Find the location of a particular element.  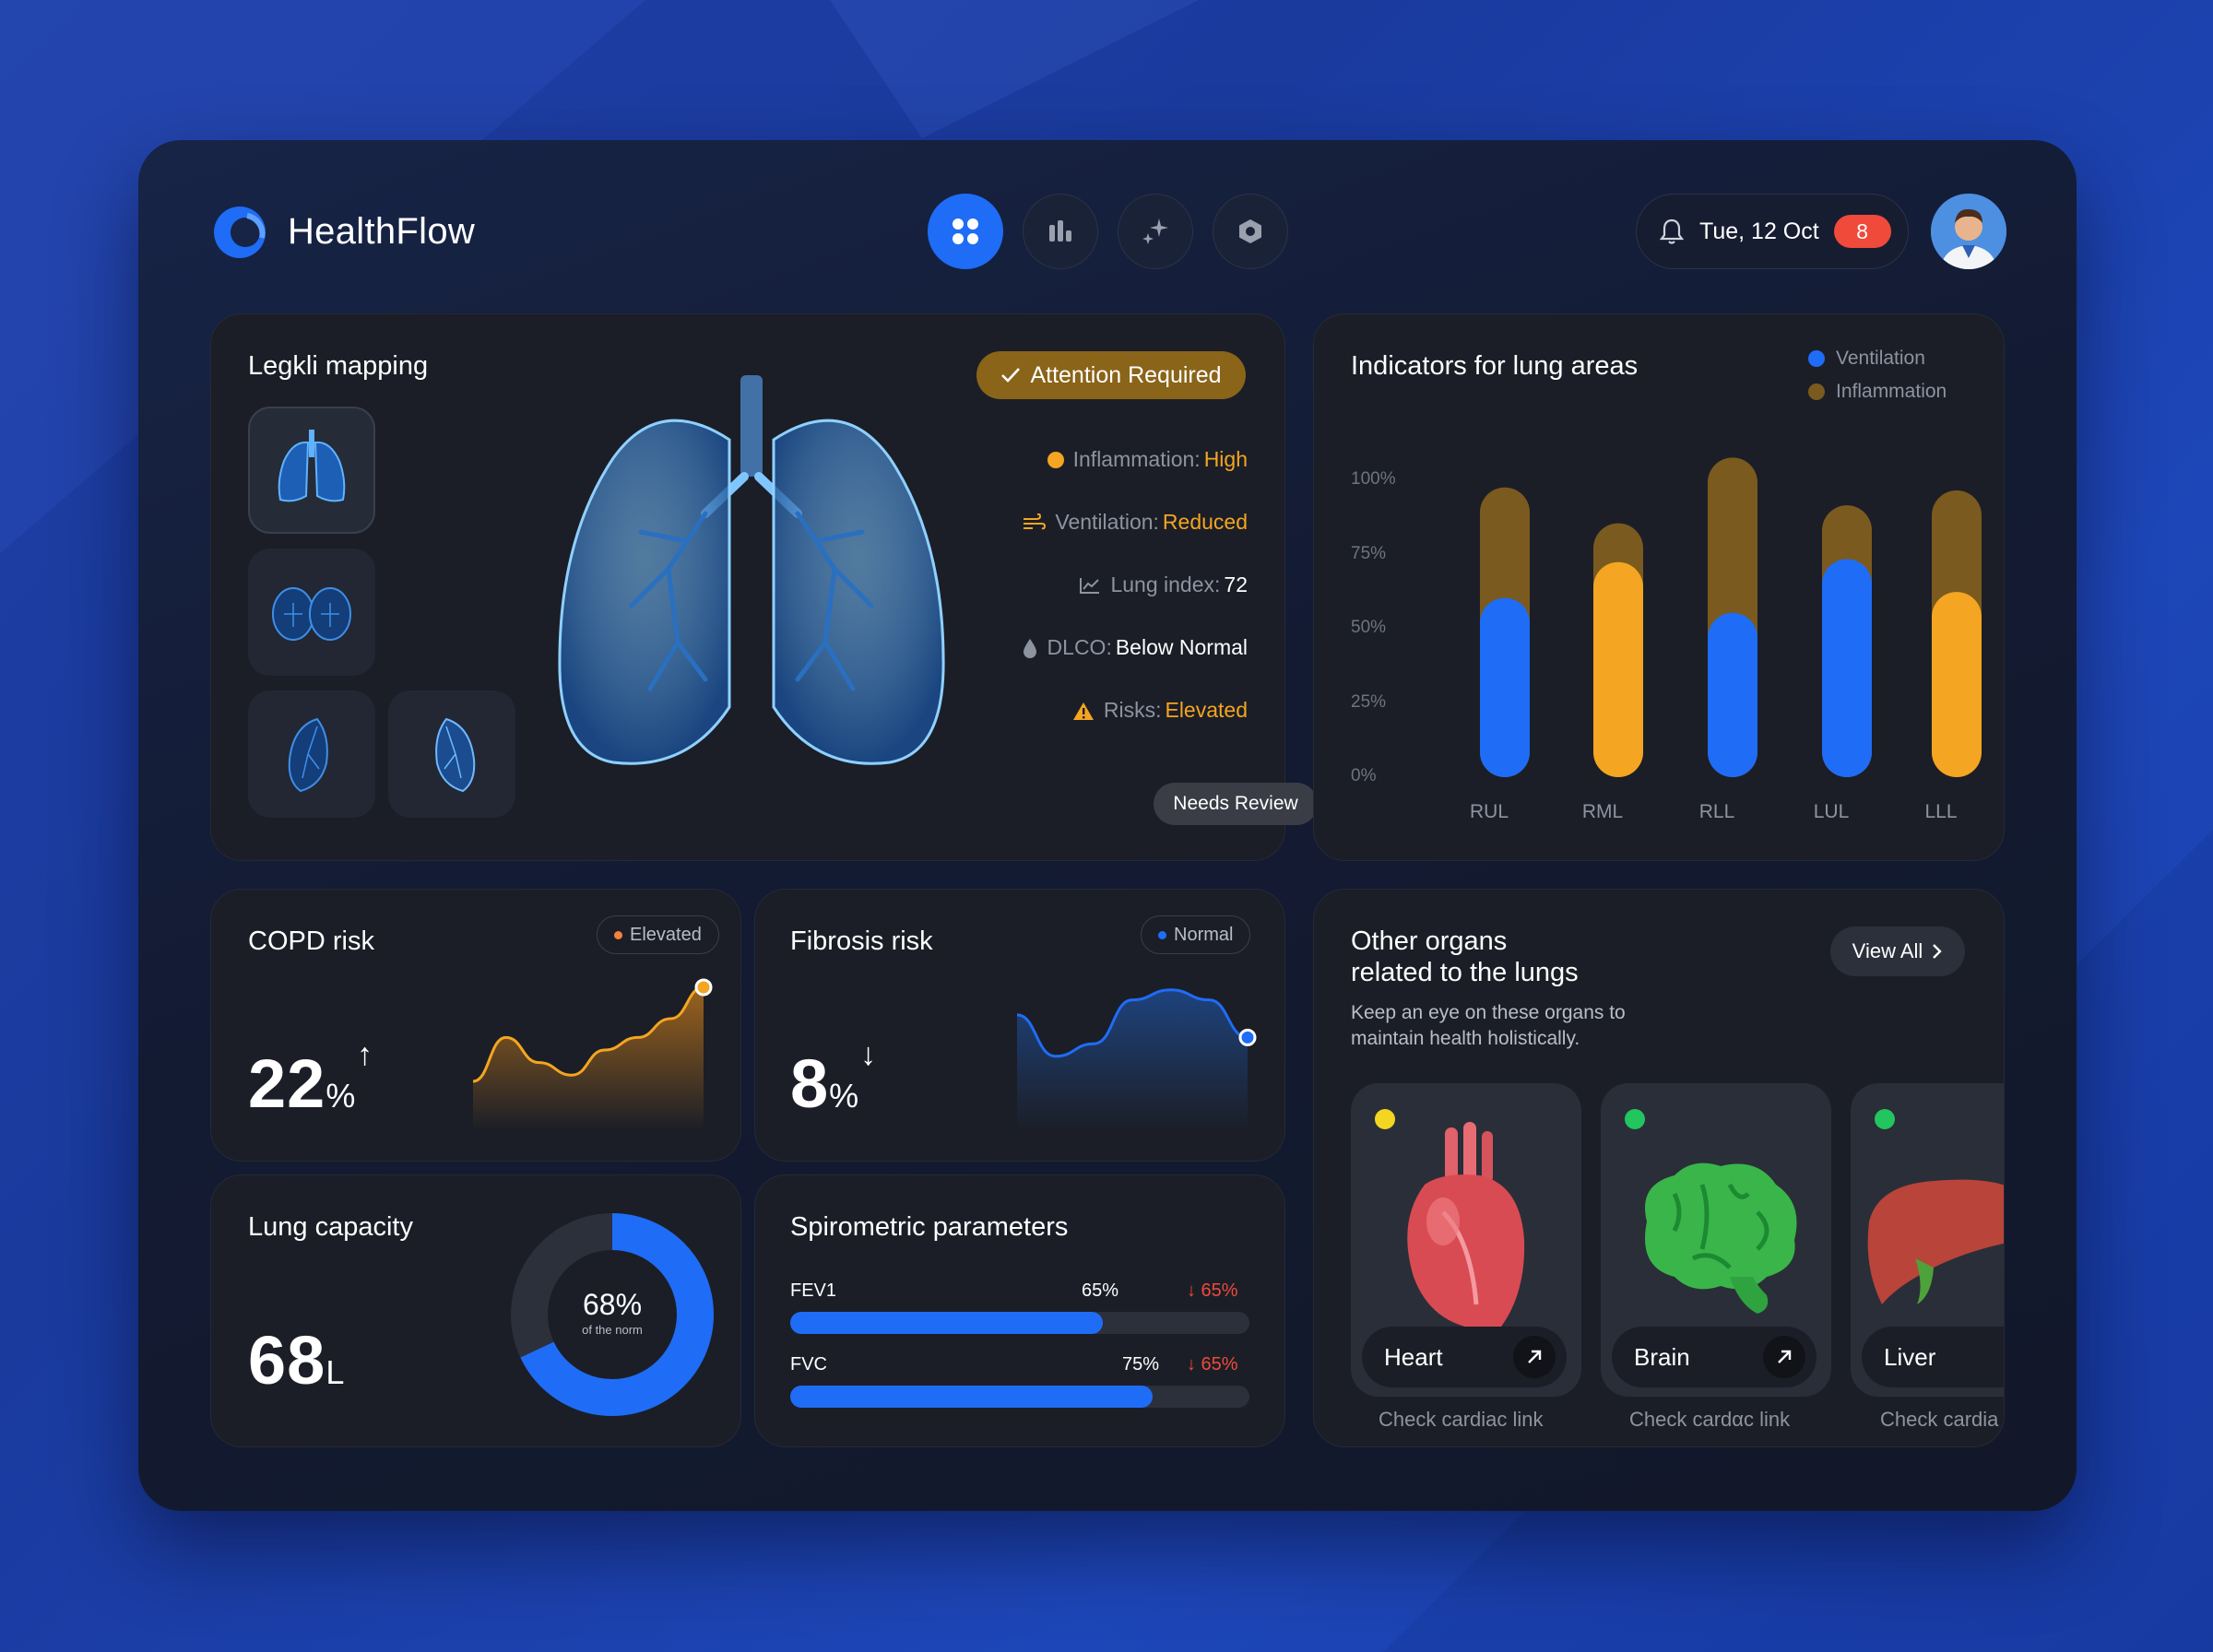

stat-inflammation: Inflammation: High is located at coordinates (1147, 459).